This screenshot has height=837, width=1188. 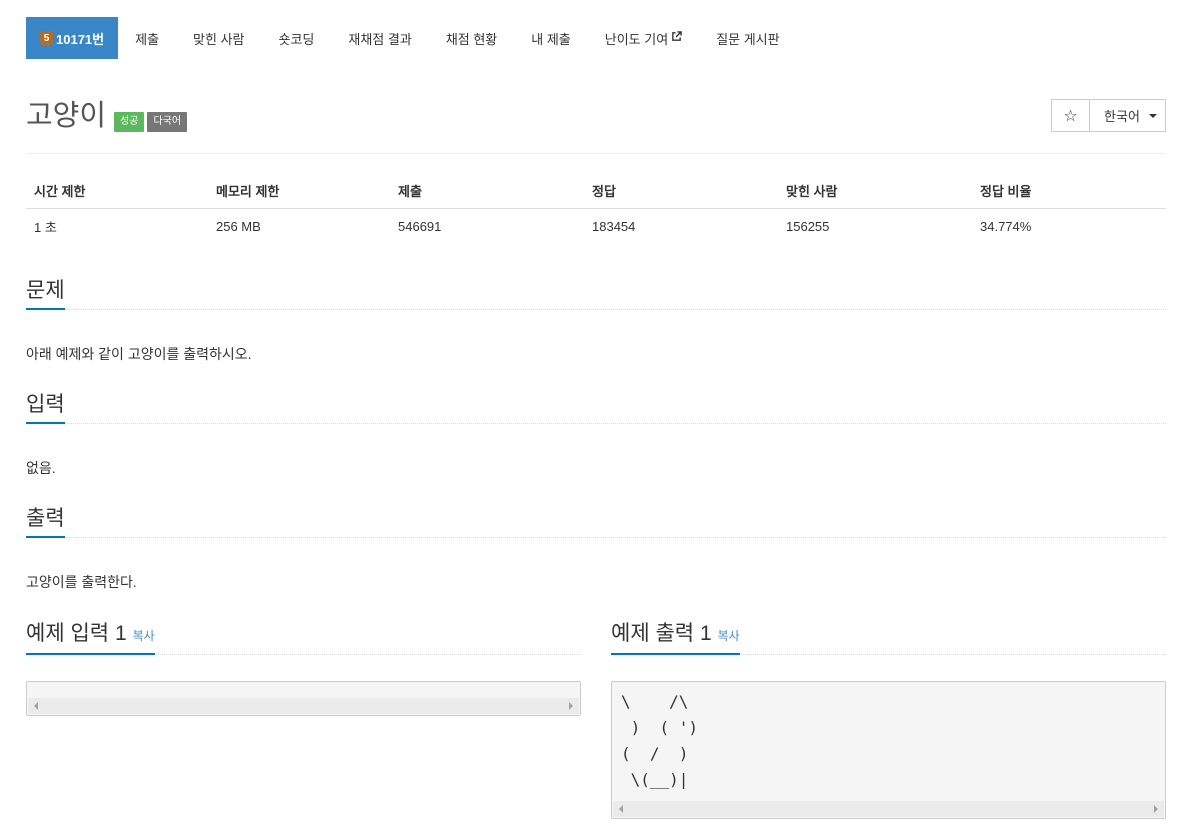 I want to click on problem-actions: ☆ 한국어, so click(x=1108, y=115).